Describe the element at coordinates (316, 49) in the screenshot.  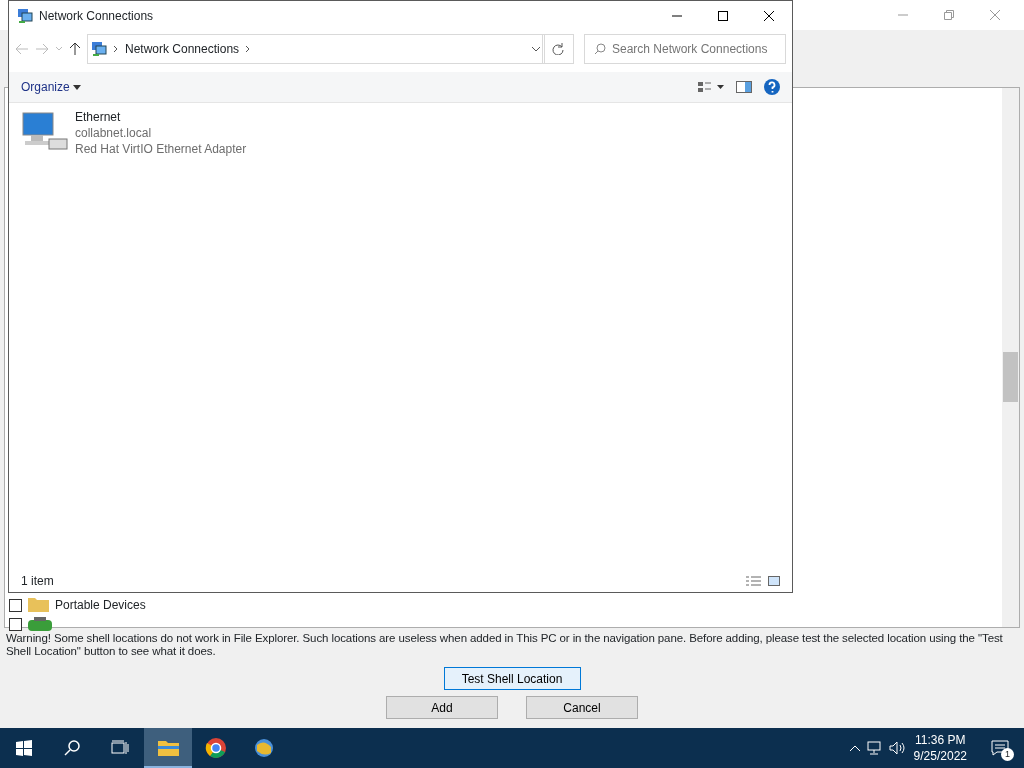
I see `address-bar: Network Connections` at that location.